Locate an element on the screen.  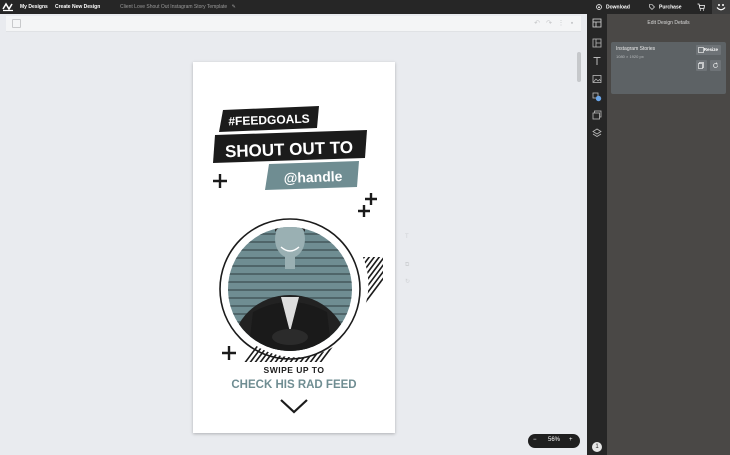
purchase-button: Purchase is located at coordinates (665, 7).